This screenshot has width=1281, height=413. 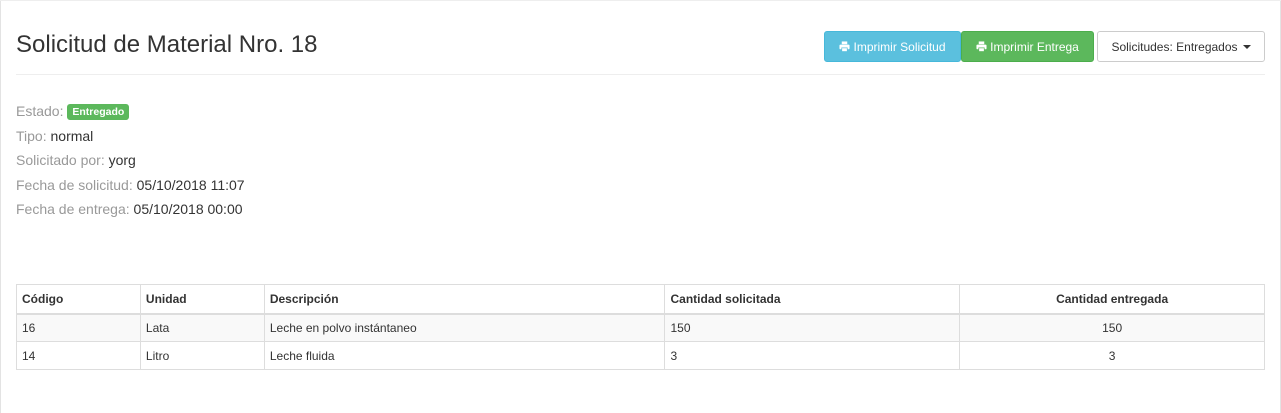 I want to click on type-label: Tipo:, so click(x=31, y=135).